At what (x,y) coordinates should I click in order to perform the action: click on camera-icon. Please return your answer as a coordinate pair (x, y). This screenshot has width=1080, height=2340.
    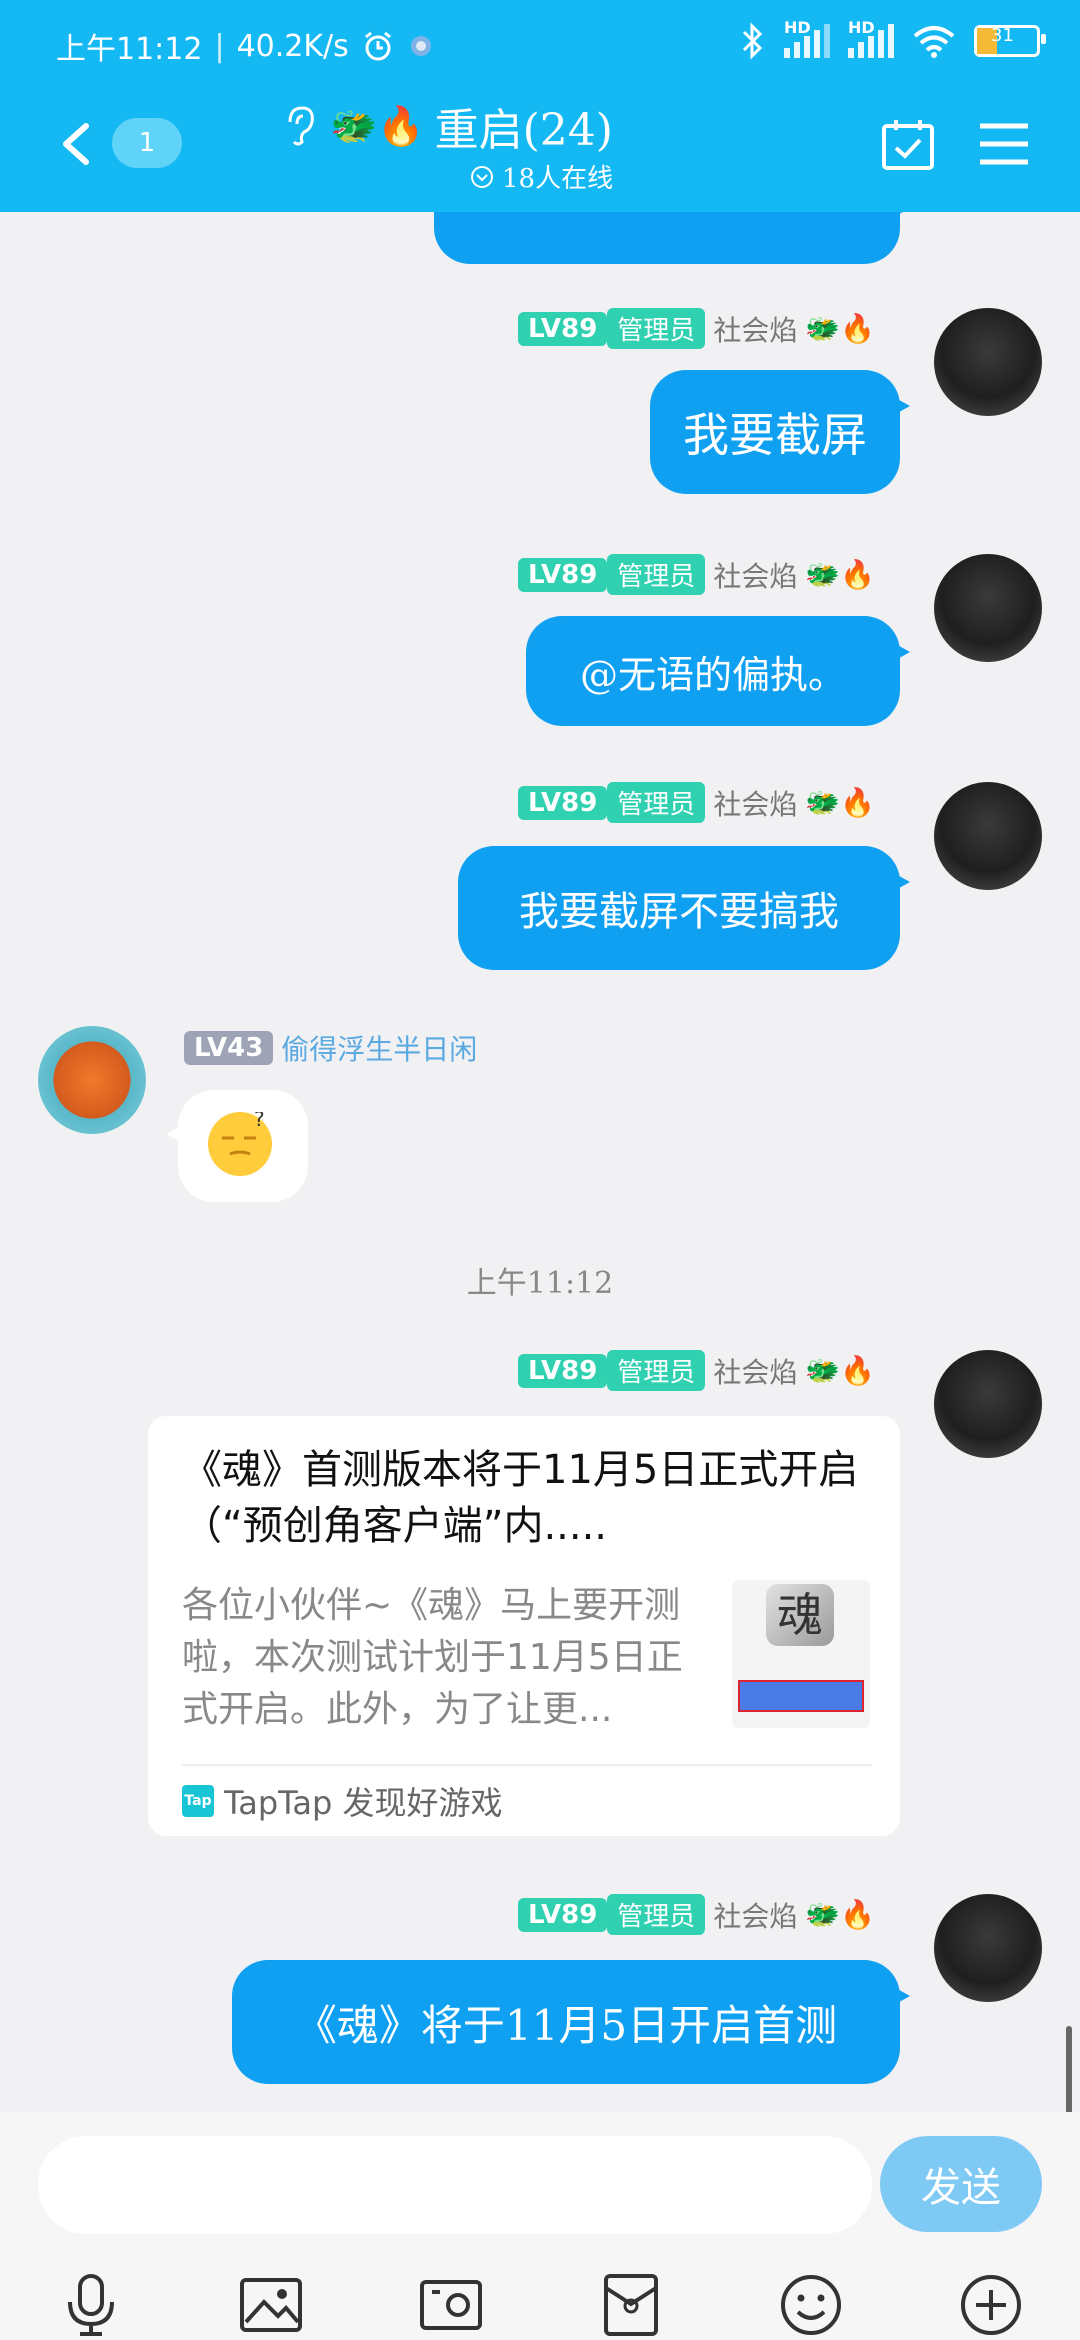
    Looking at the image, I should click on (451, 2305).